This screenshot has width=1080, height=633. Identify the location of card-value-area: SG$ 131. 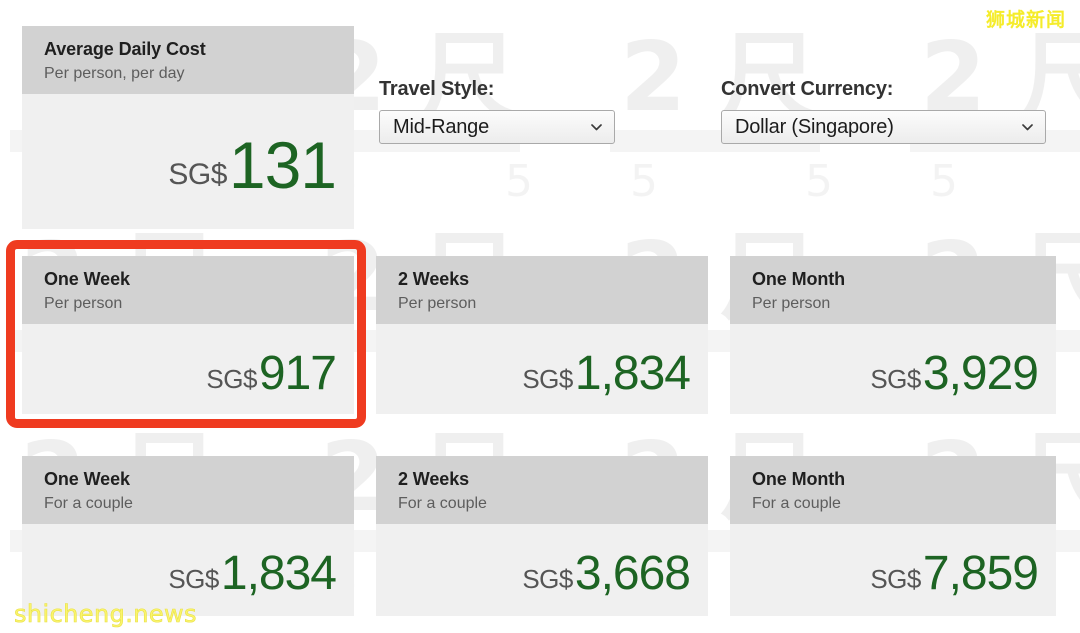
(188, 153).